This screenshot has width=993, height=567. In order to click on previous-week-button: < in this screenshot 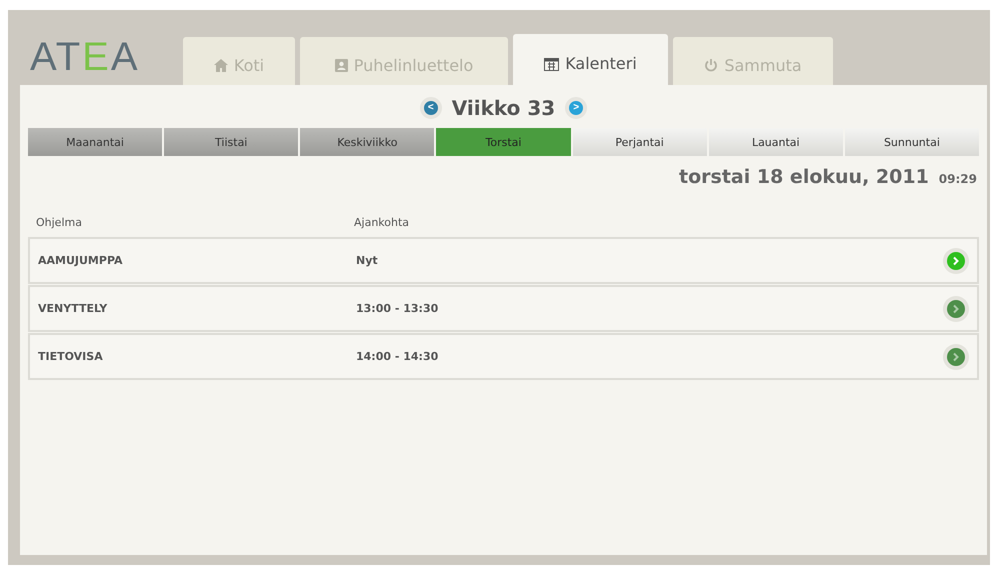, I will do `click(431, 108)`.